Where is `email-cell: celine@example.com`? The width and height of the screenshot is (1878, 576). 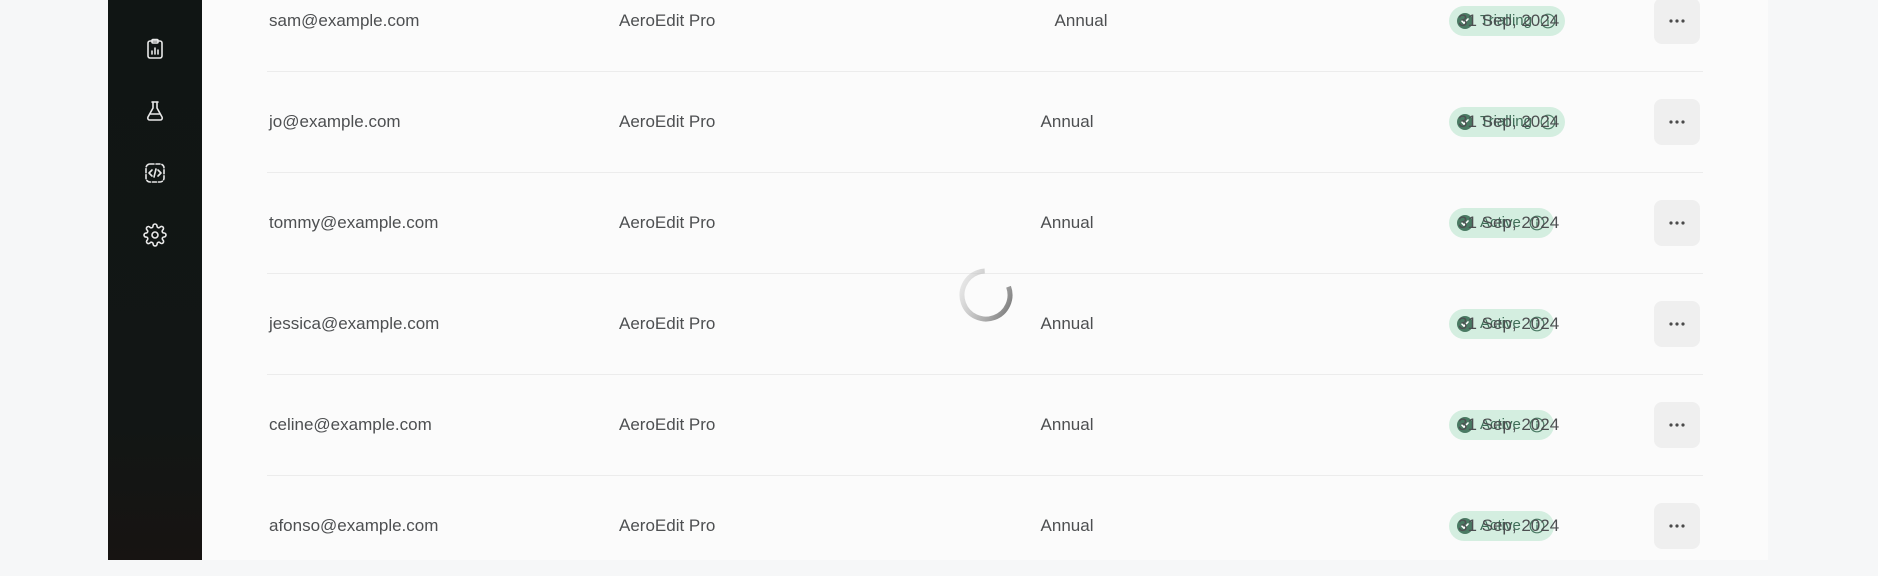
email-cell: celine@example.com is located at coordinates (350, 424).